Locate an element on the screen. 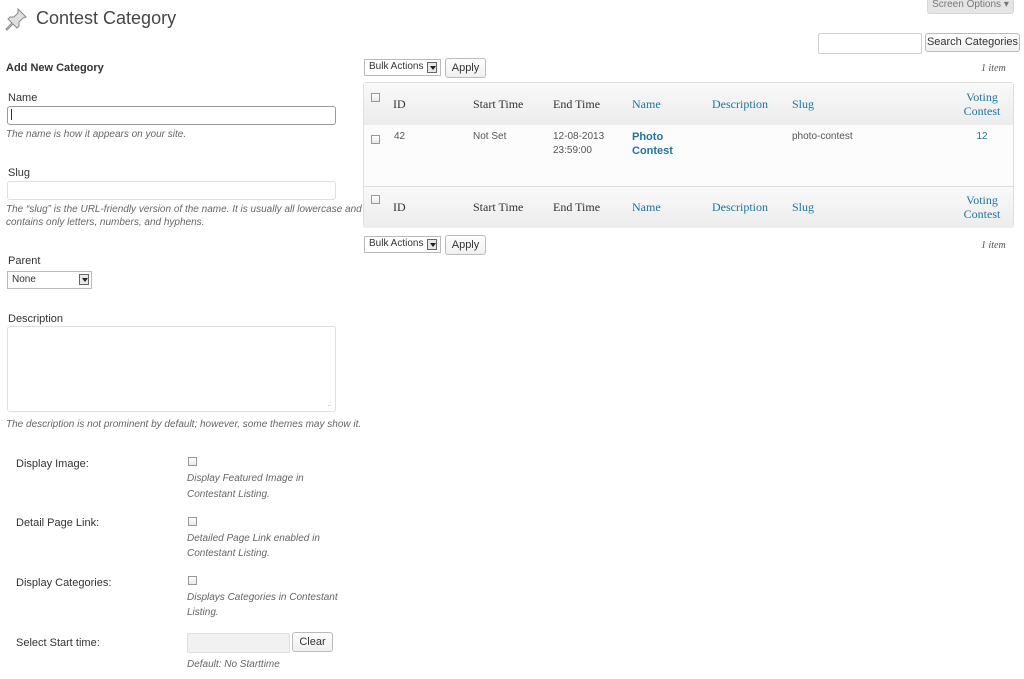  row-slug: photo-contest is located at coordinates (822, 136).